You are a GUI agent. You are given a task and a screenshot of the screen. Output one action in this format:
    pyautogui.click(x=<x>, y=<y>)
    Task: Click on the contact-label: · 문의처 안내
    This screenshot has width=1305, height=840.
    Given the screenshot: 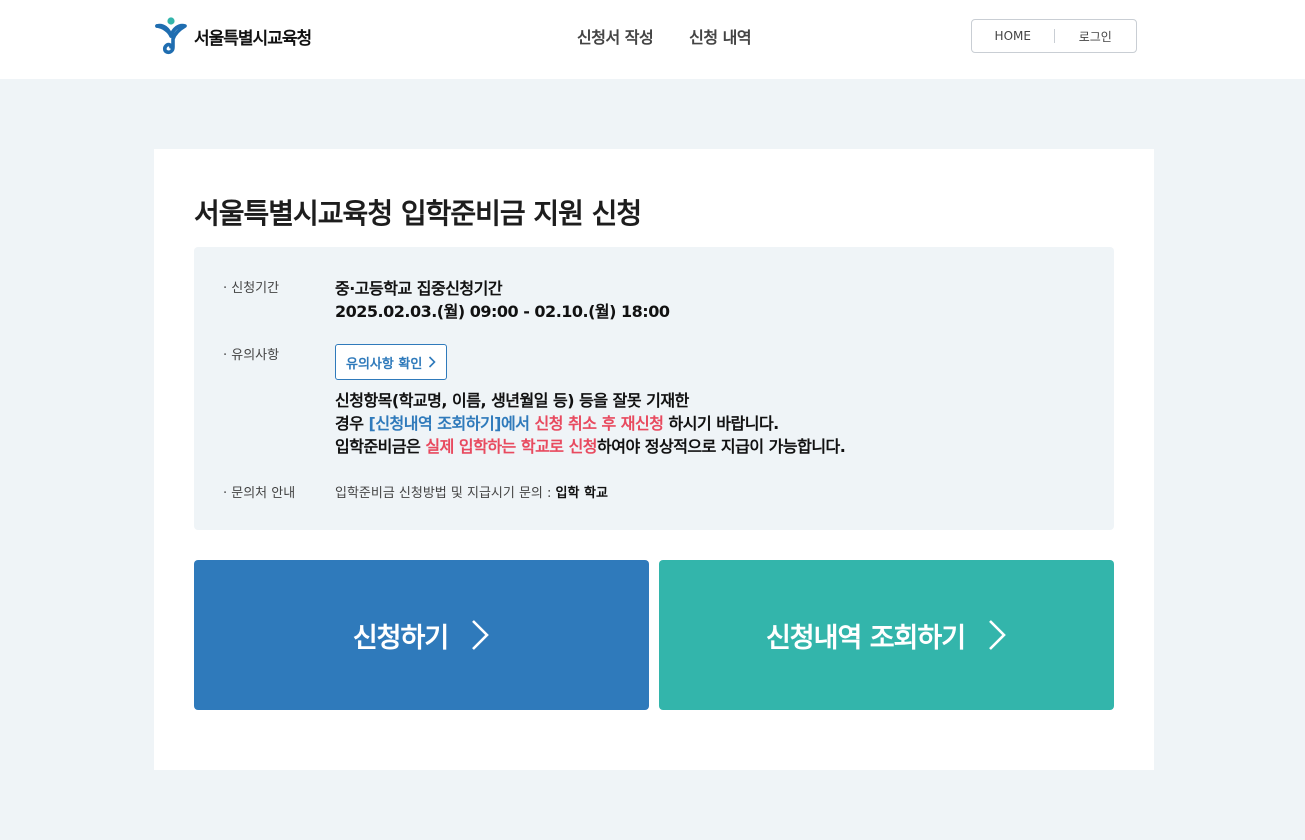 What is the action you would take?
    pyautogui.click(x=259, y=493)
    